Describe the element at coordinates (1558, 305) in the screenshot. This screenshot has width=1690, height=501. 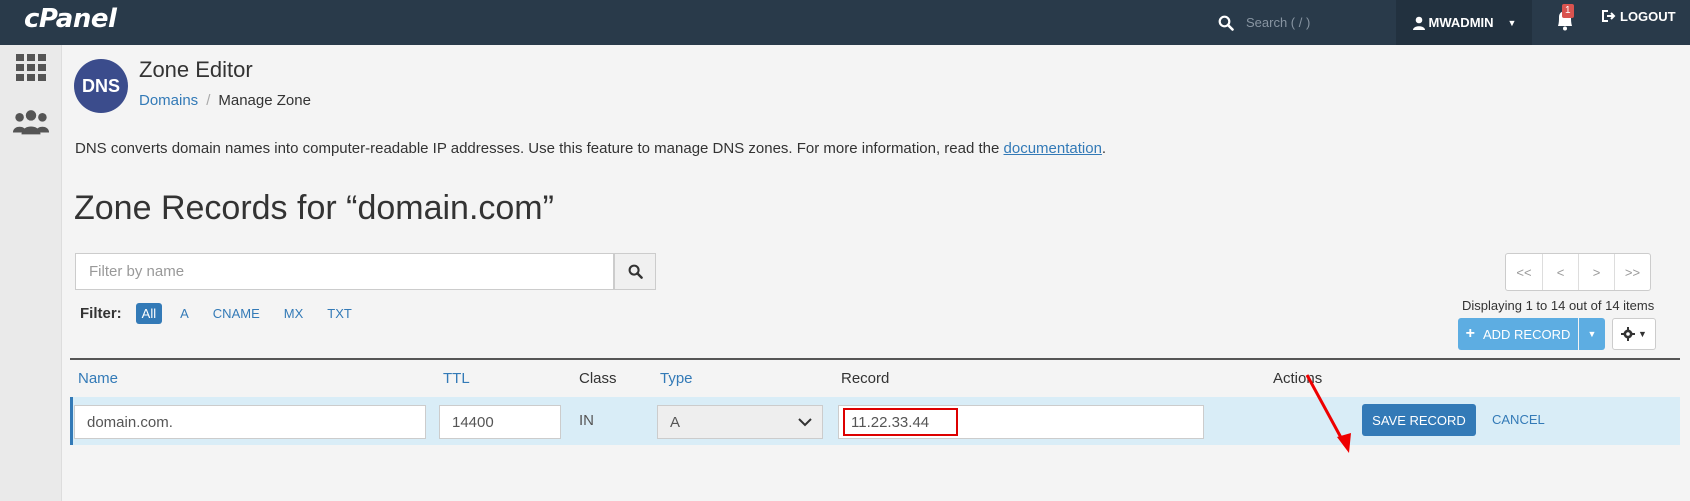
I see `display-count: Displaying 1 to 14 out of 14 items` at that location.